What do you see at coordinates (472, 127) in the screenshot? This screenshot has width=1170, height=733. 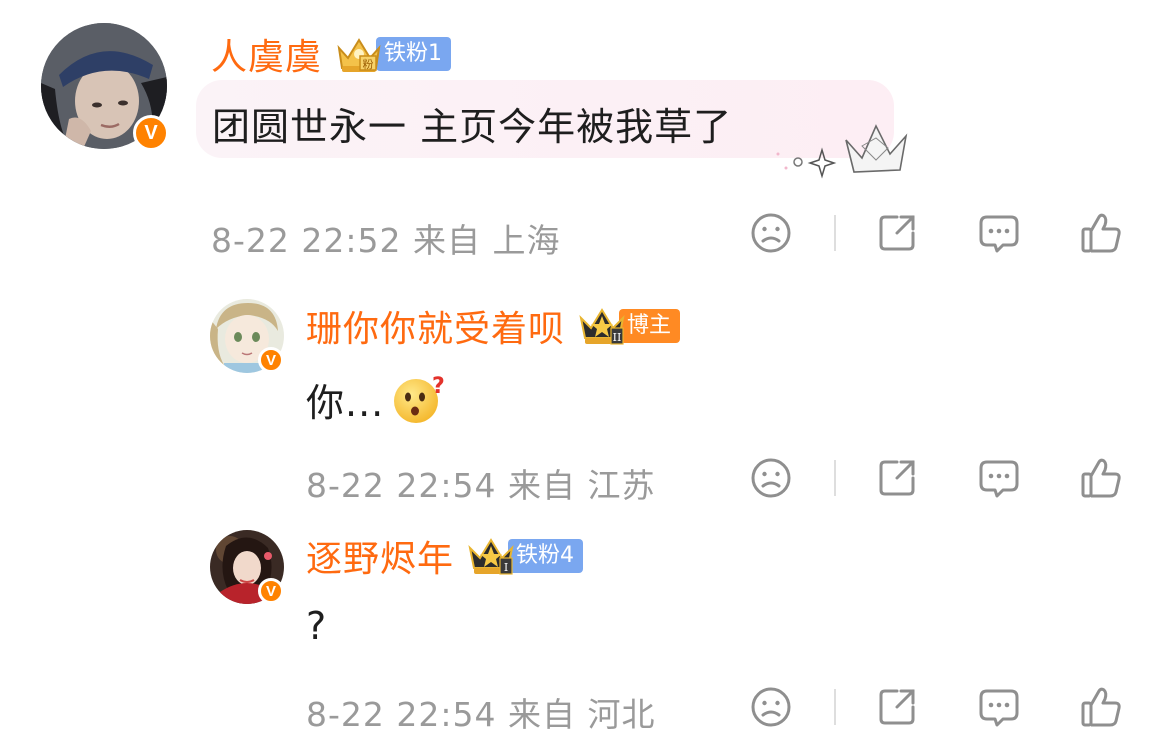 I see `comment-text: 团圆世永一 主页今年被我草了` at bounding box center [472, 127].